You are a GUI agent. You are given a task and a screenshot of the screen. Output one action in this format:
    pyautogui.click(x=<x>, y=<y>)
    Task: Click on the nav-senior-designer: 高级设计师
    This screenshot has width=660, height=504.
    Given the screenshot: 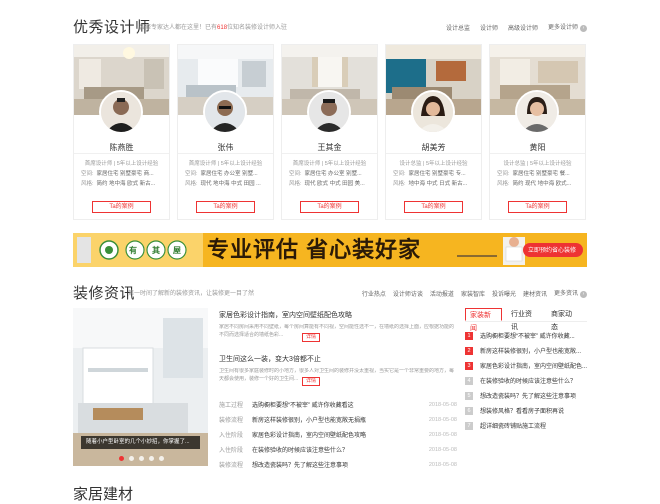 What is the action you would take?
    pyautogui.click(x=523, y=27)
    